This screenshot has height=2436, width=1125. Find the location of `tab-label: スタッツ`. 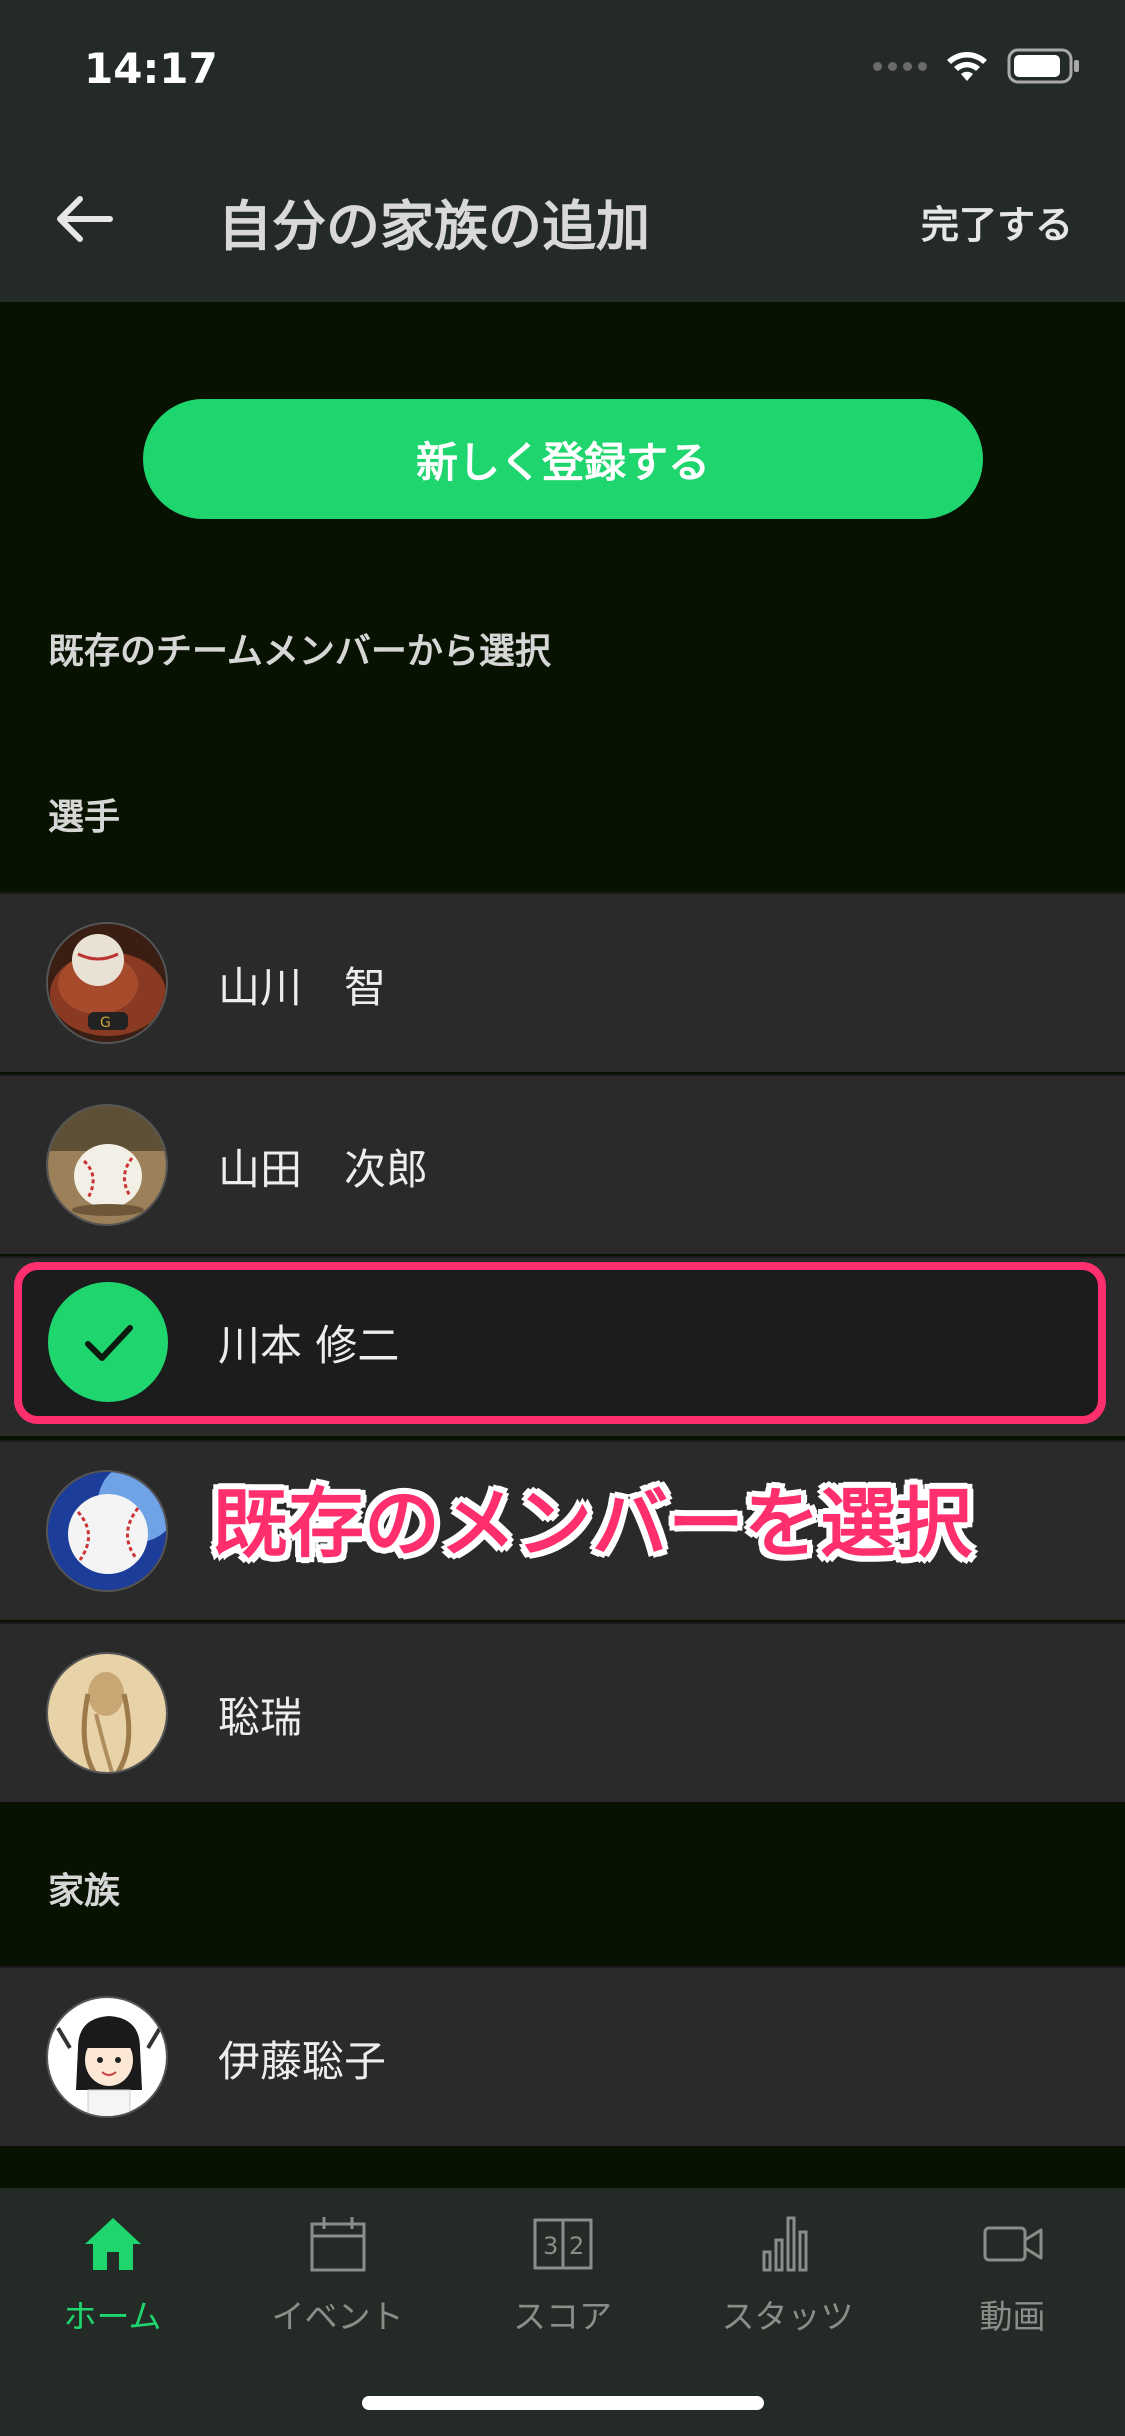

tab-label: スタッツ is located at coordinates (787, 2316).